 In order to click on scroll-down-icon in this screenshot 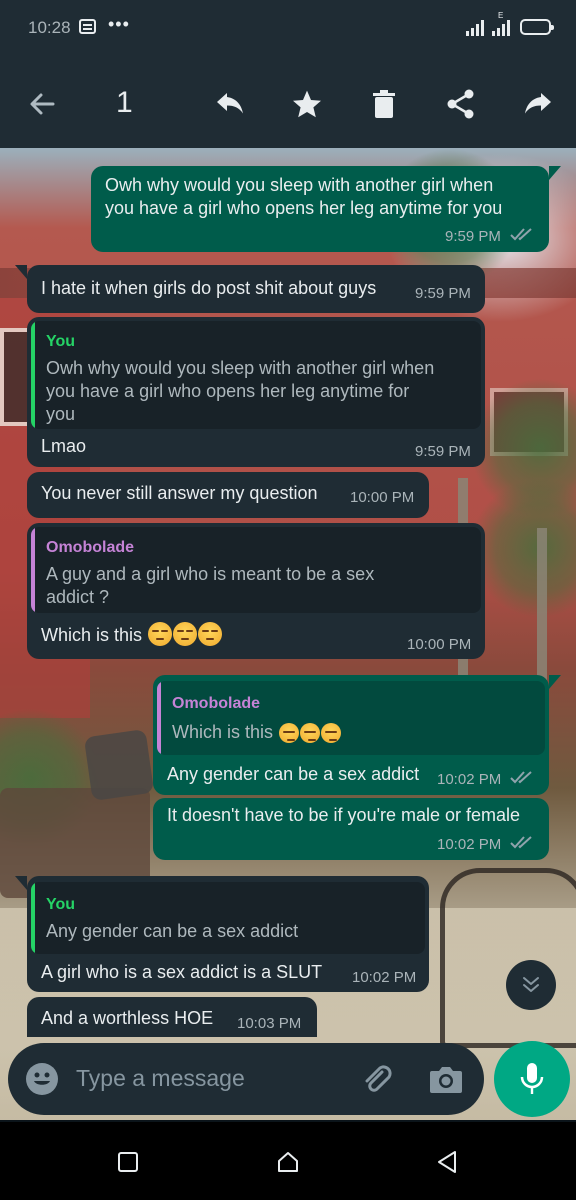, I will do `click(531, 984)`.